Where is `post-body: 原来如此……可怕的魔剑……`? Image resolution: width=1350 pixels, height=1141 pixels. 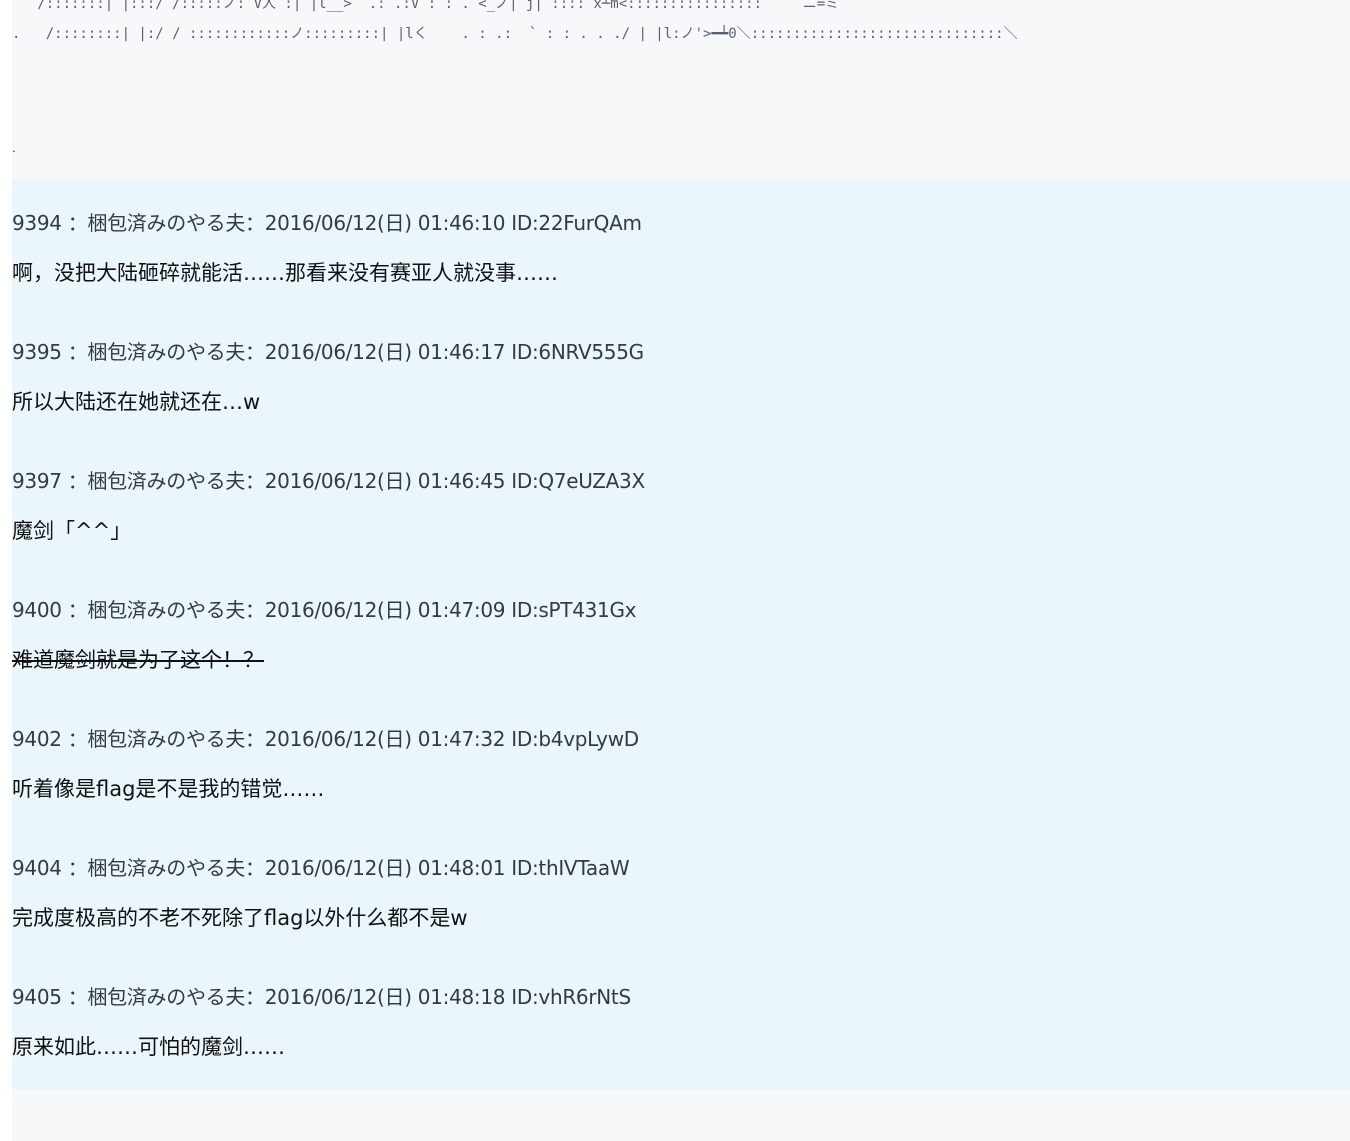
post-body: 原来如此……可怕的魔剑…… is located at coordinates (148, 1047).